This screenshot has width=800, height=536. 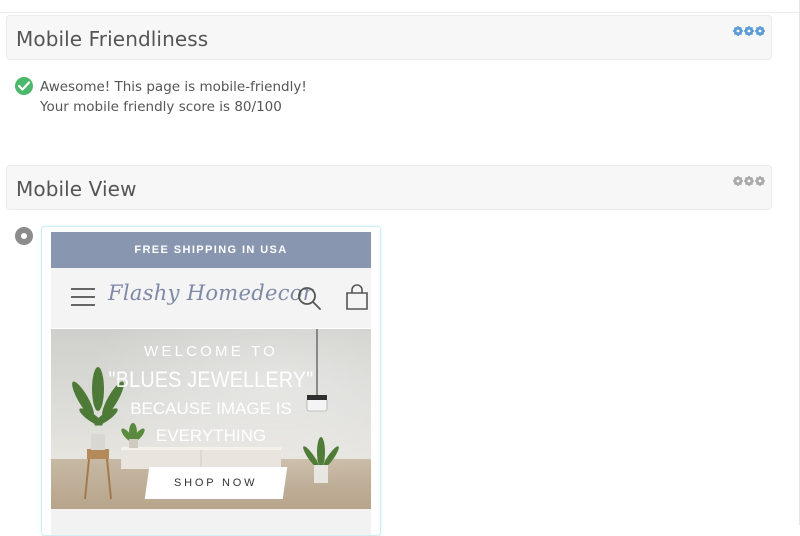 What do you see at coordinates (161, 107) in the screenshot?
I see `result-score: Your mobile friendly score is 80/100` at bounding box center [161, 107].